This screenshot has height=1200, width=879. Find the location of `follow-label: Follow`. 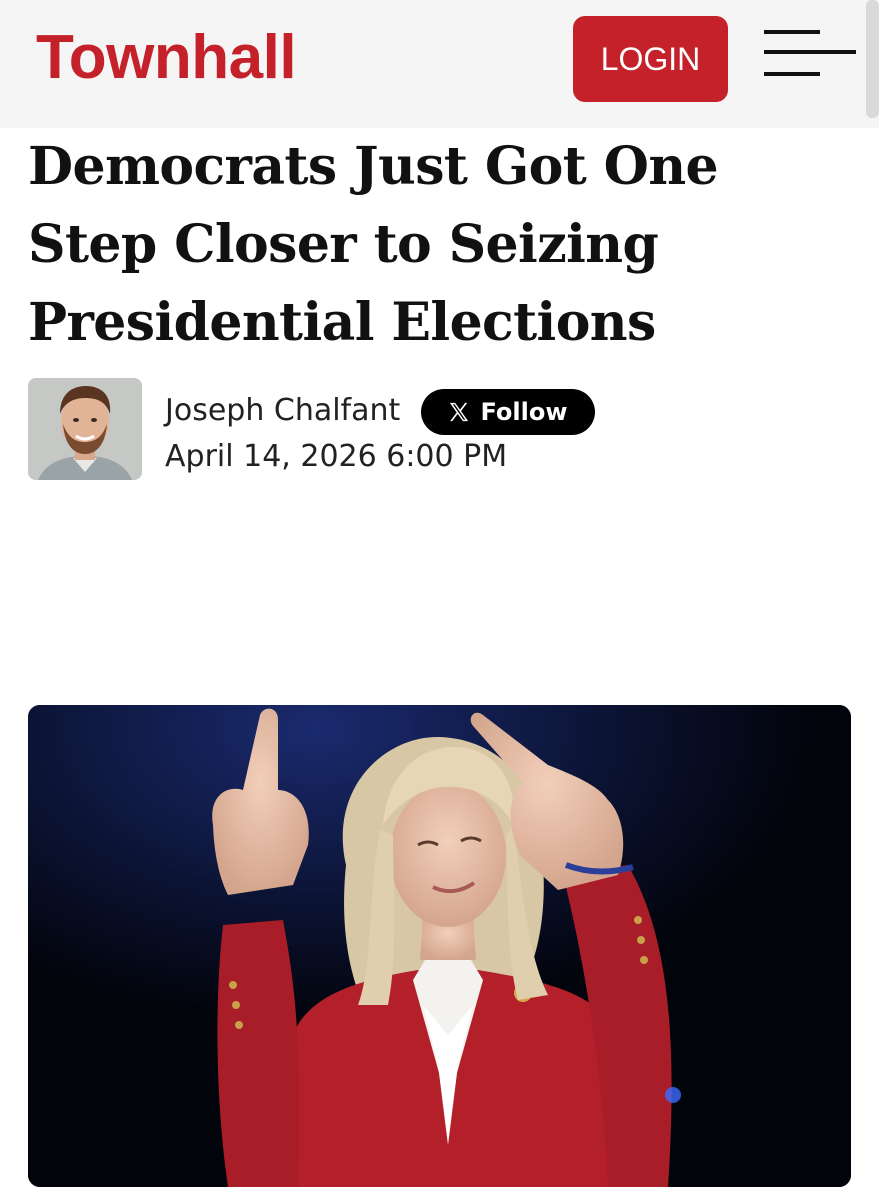

follow-label: Follow is located at coordinates (524, 412).